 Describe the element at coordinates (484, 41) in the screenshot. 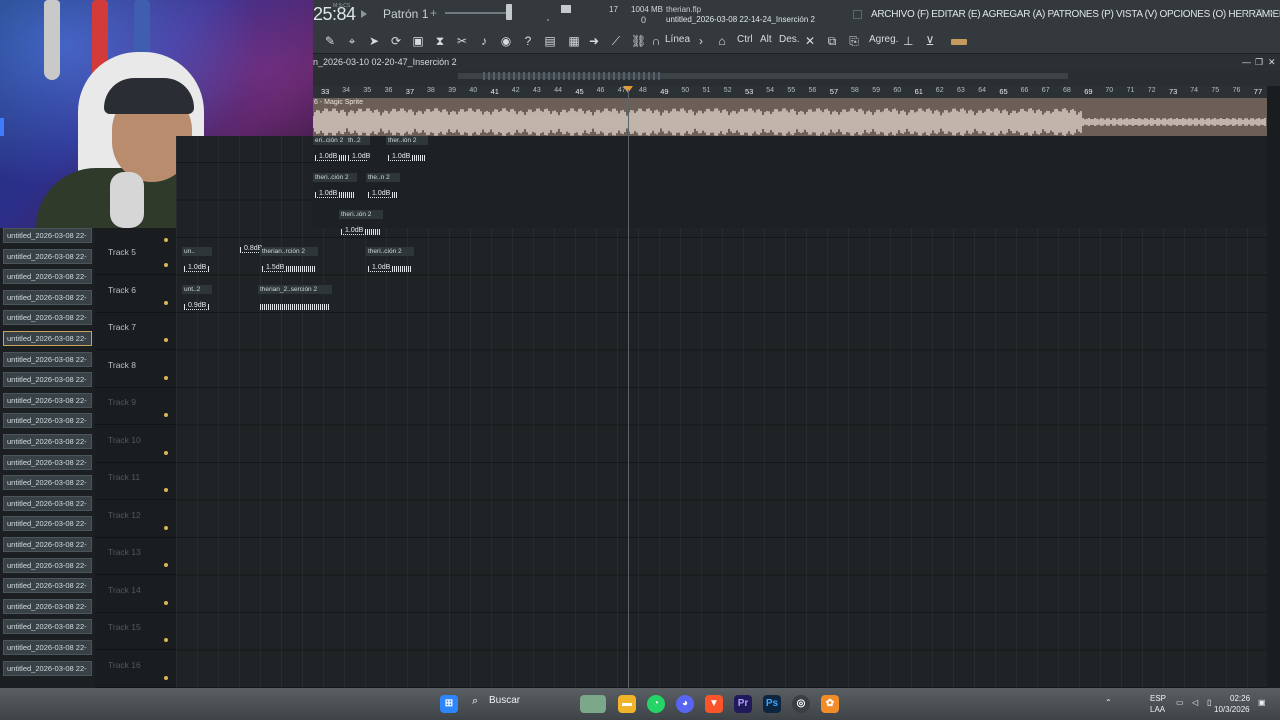

I see `mic-icon: ♪` at that location.